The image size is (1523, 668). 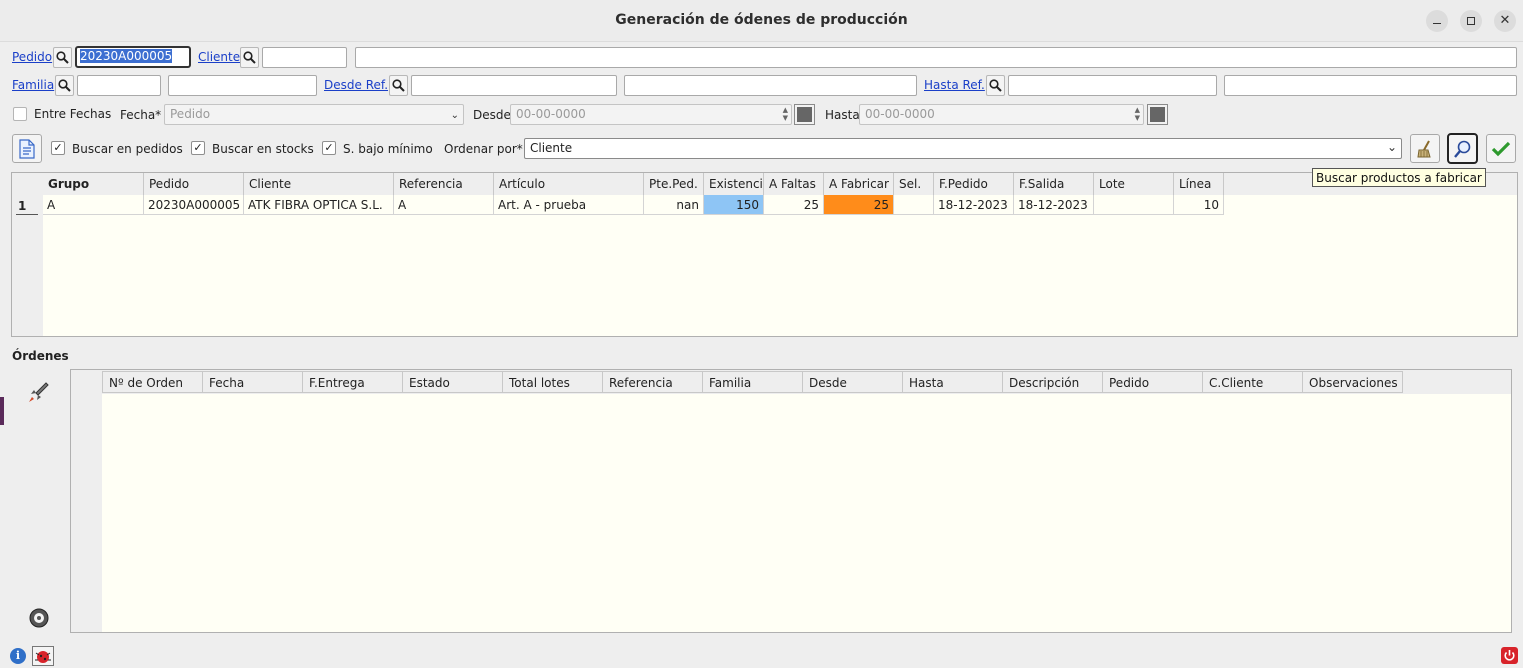 What do you see at coordinates (219, 57) in the screenshot?
I see `cliente-link: Cliente` at bounding box center [219, 57].